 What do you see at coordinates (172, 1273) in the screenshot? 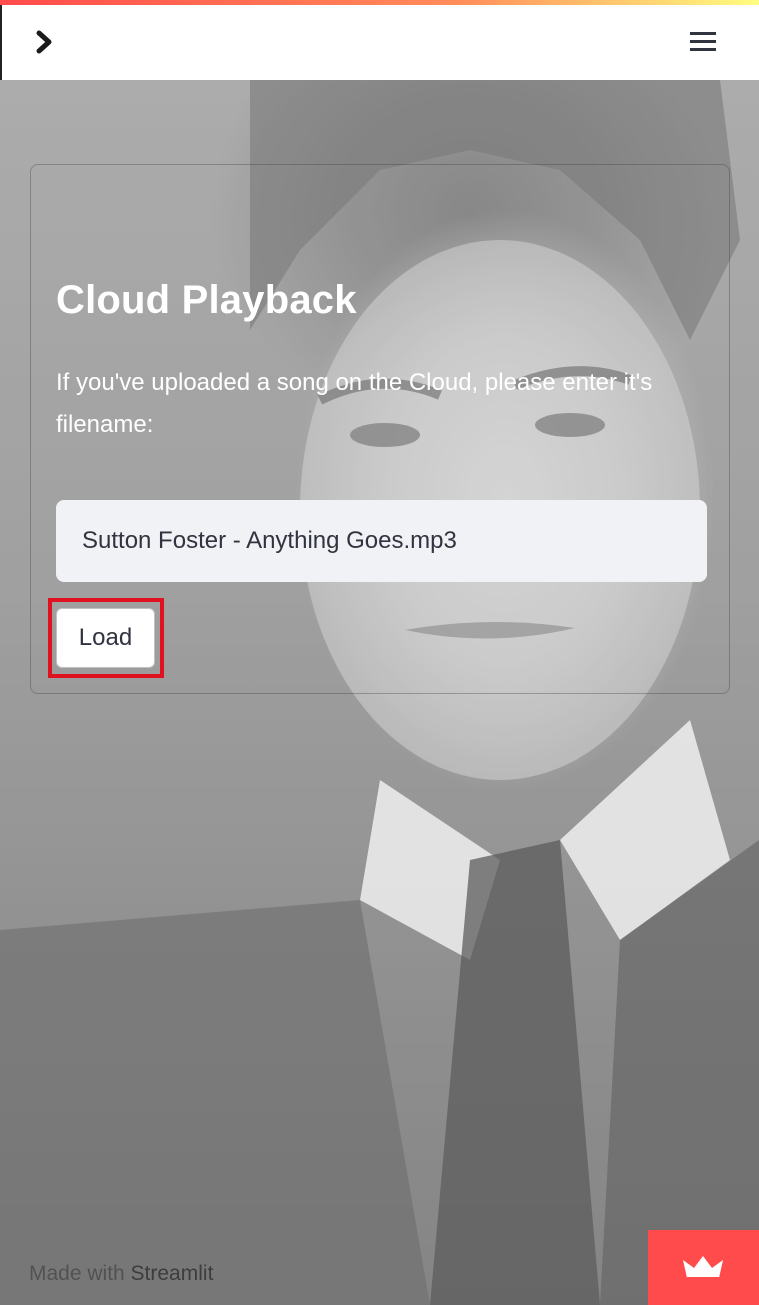
I see `streamlit-link: Streamlit` at bounding box center [172, 1273].